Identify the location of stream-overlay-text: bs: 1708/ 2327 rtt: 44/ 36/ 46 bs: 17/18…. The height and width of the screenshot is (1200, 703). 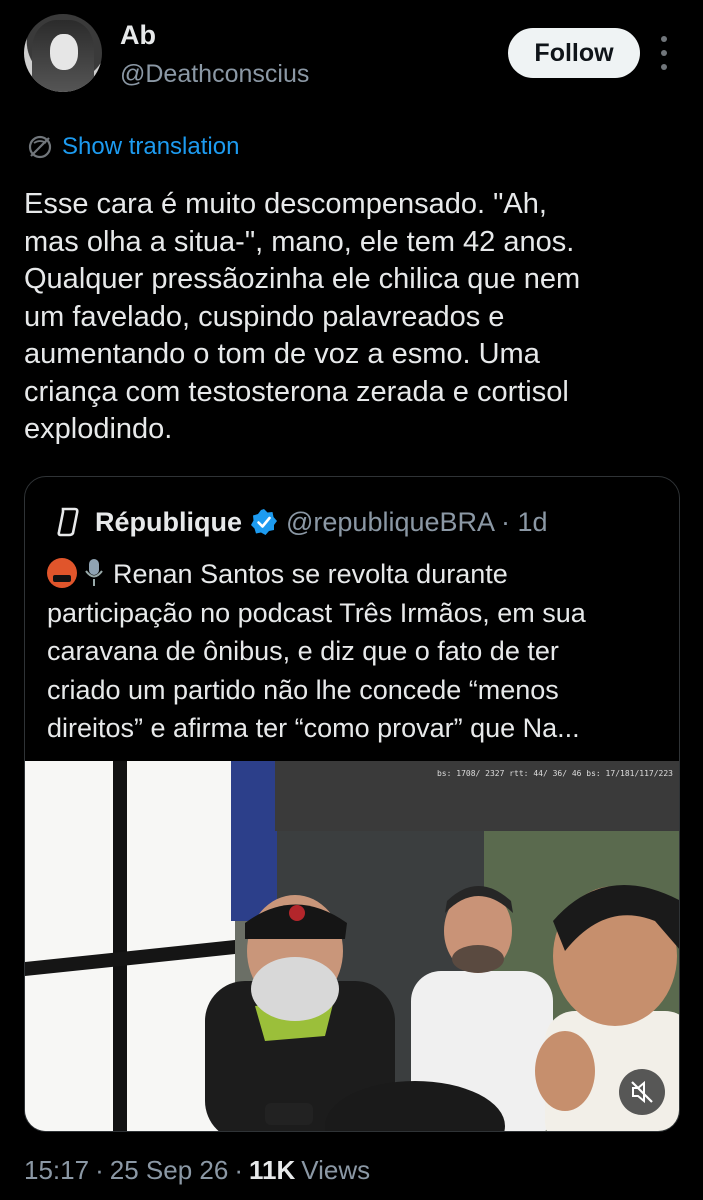
(554, 773).